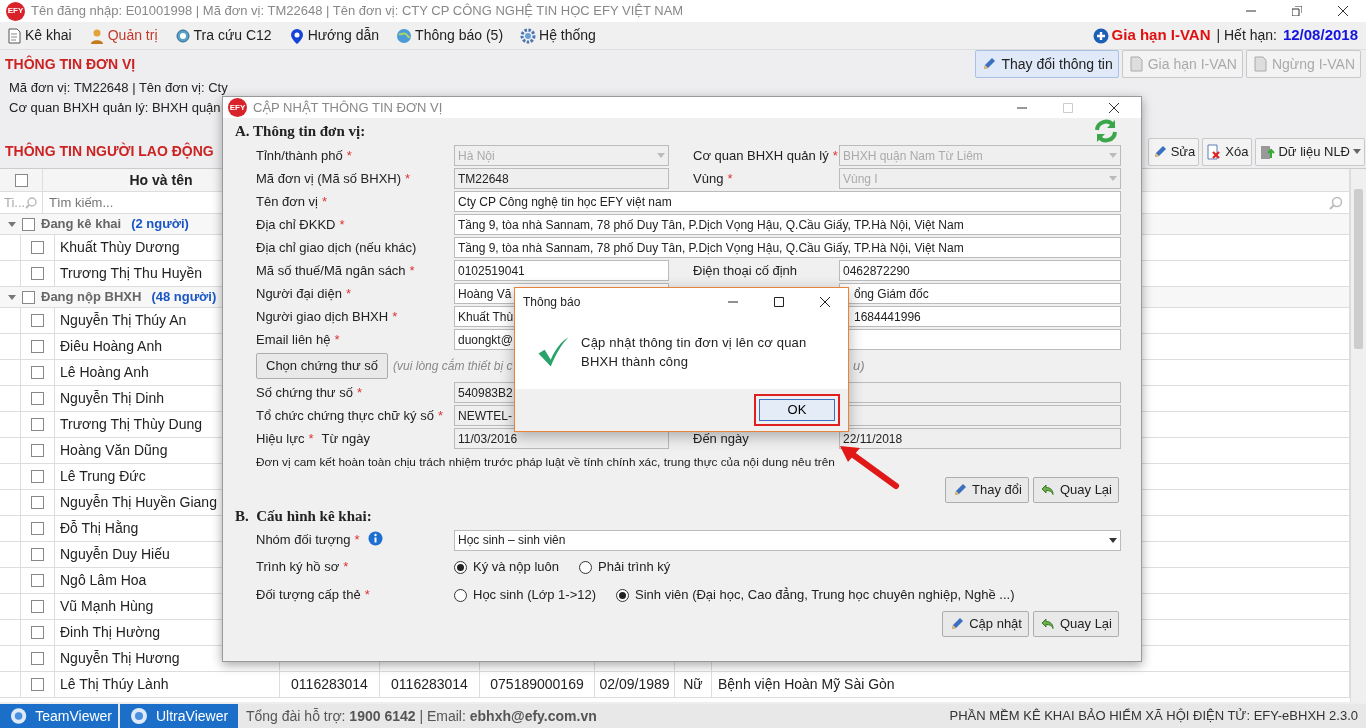 The height and width of the screenshot is (728, 1366). What do you see at coordinates (300, 131) in the screenshot?
I see `section-heading: A. Thông tin đơn vị:` at bounding box center [300, 131].